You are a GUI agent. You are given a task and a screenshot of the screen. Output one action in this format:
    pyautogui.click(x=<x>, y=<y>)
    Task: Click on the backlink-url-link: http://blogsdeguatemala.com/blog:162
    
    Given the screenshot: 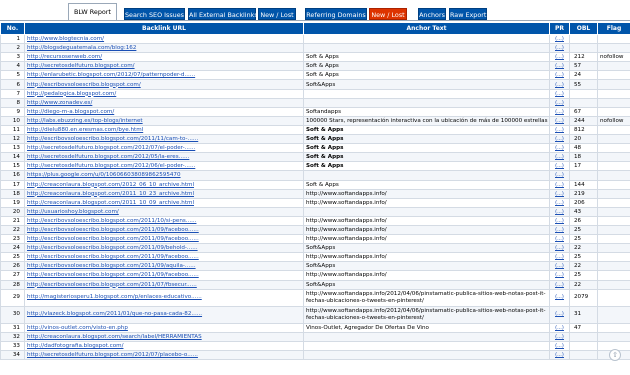 What is the action you would take?
    pyautogui.click(x=81, y=48)
    